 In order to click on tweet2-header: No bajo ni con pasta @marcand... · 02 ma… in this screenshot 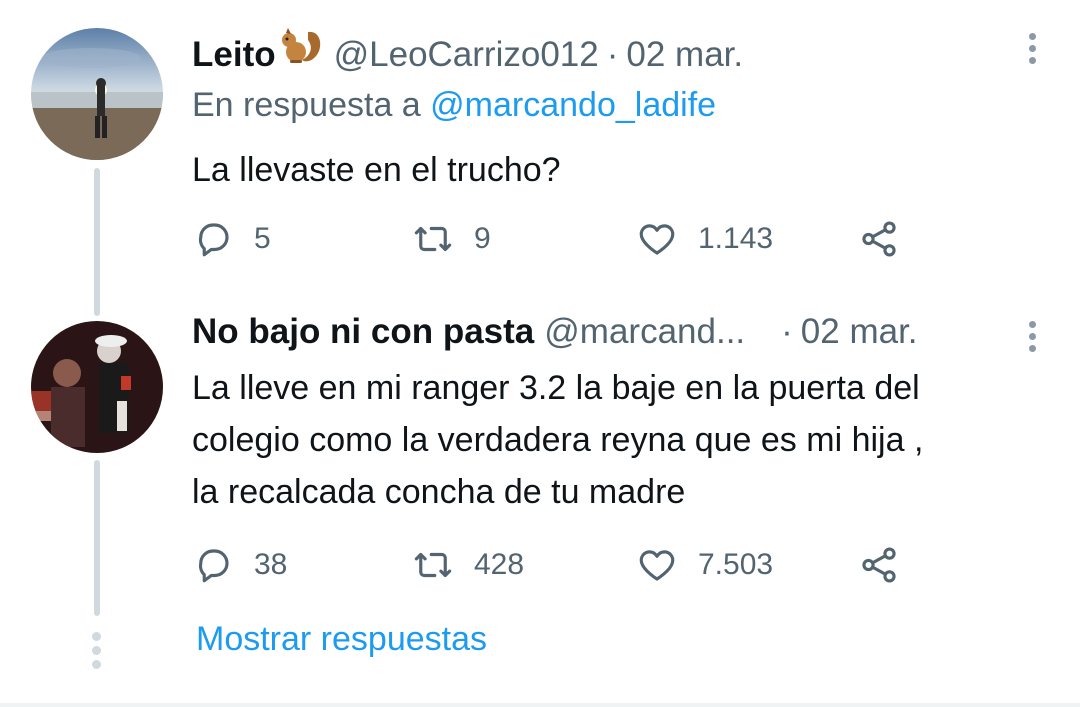, I will do `click(555, 332)`.